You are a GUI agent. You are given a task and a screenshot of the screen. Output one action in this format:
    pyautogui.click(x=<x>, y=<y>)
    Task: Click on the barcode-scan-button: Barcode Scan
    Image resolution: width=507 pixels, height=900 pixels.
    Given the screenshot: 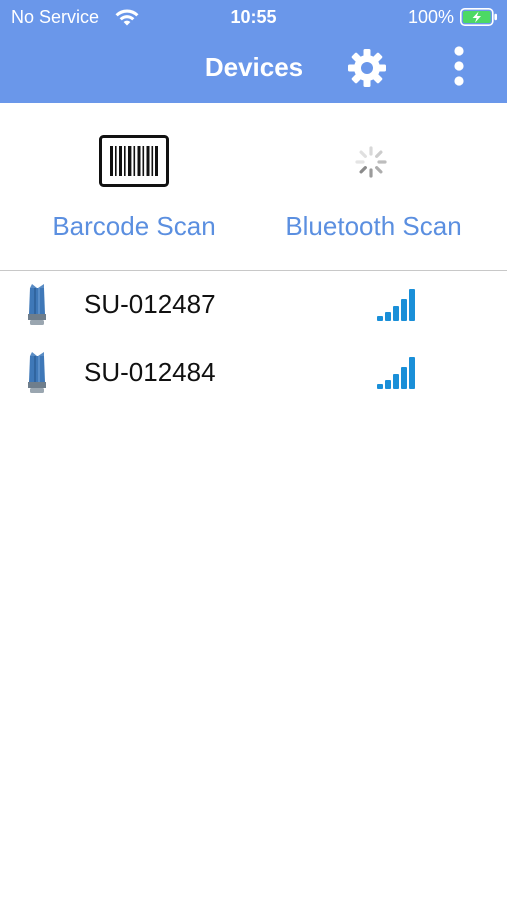 What is the action you would take?
    pyautogui.click(x=134, y=186)
    